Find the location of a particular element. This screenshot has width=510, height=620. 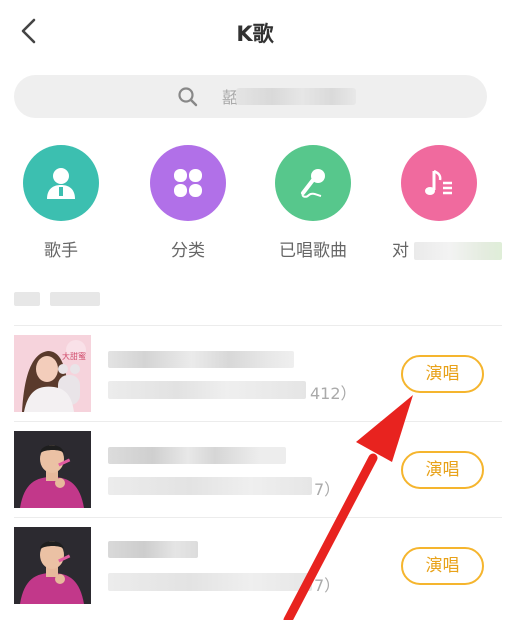

search-bar: 嚭 is located at coordinates (250, 96).